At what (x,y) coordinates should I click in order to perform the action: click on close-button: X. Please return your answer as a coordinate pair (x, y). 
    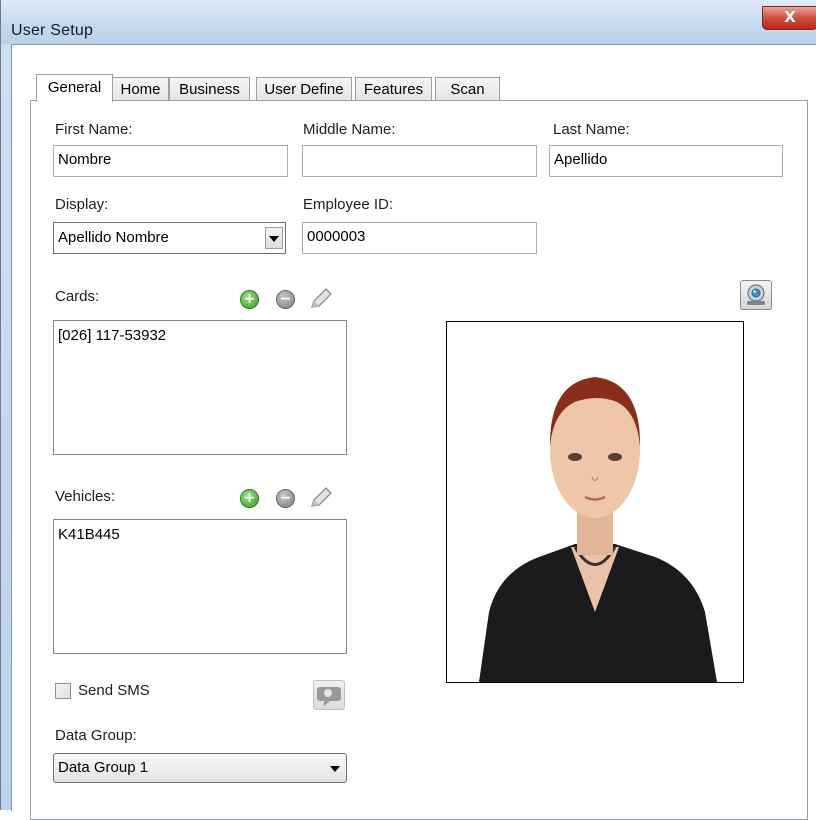
    Looking at the image, I should click on (789, 18).